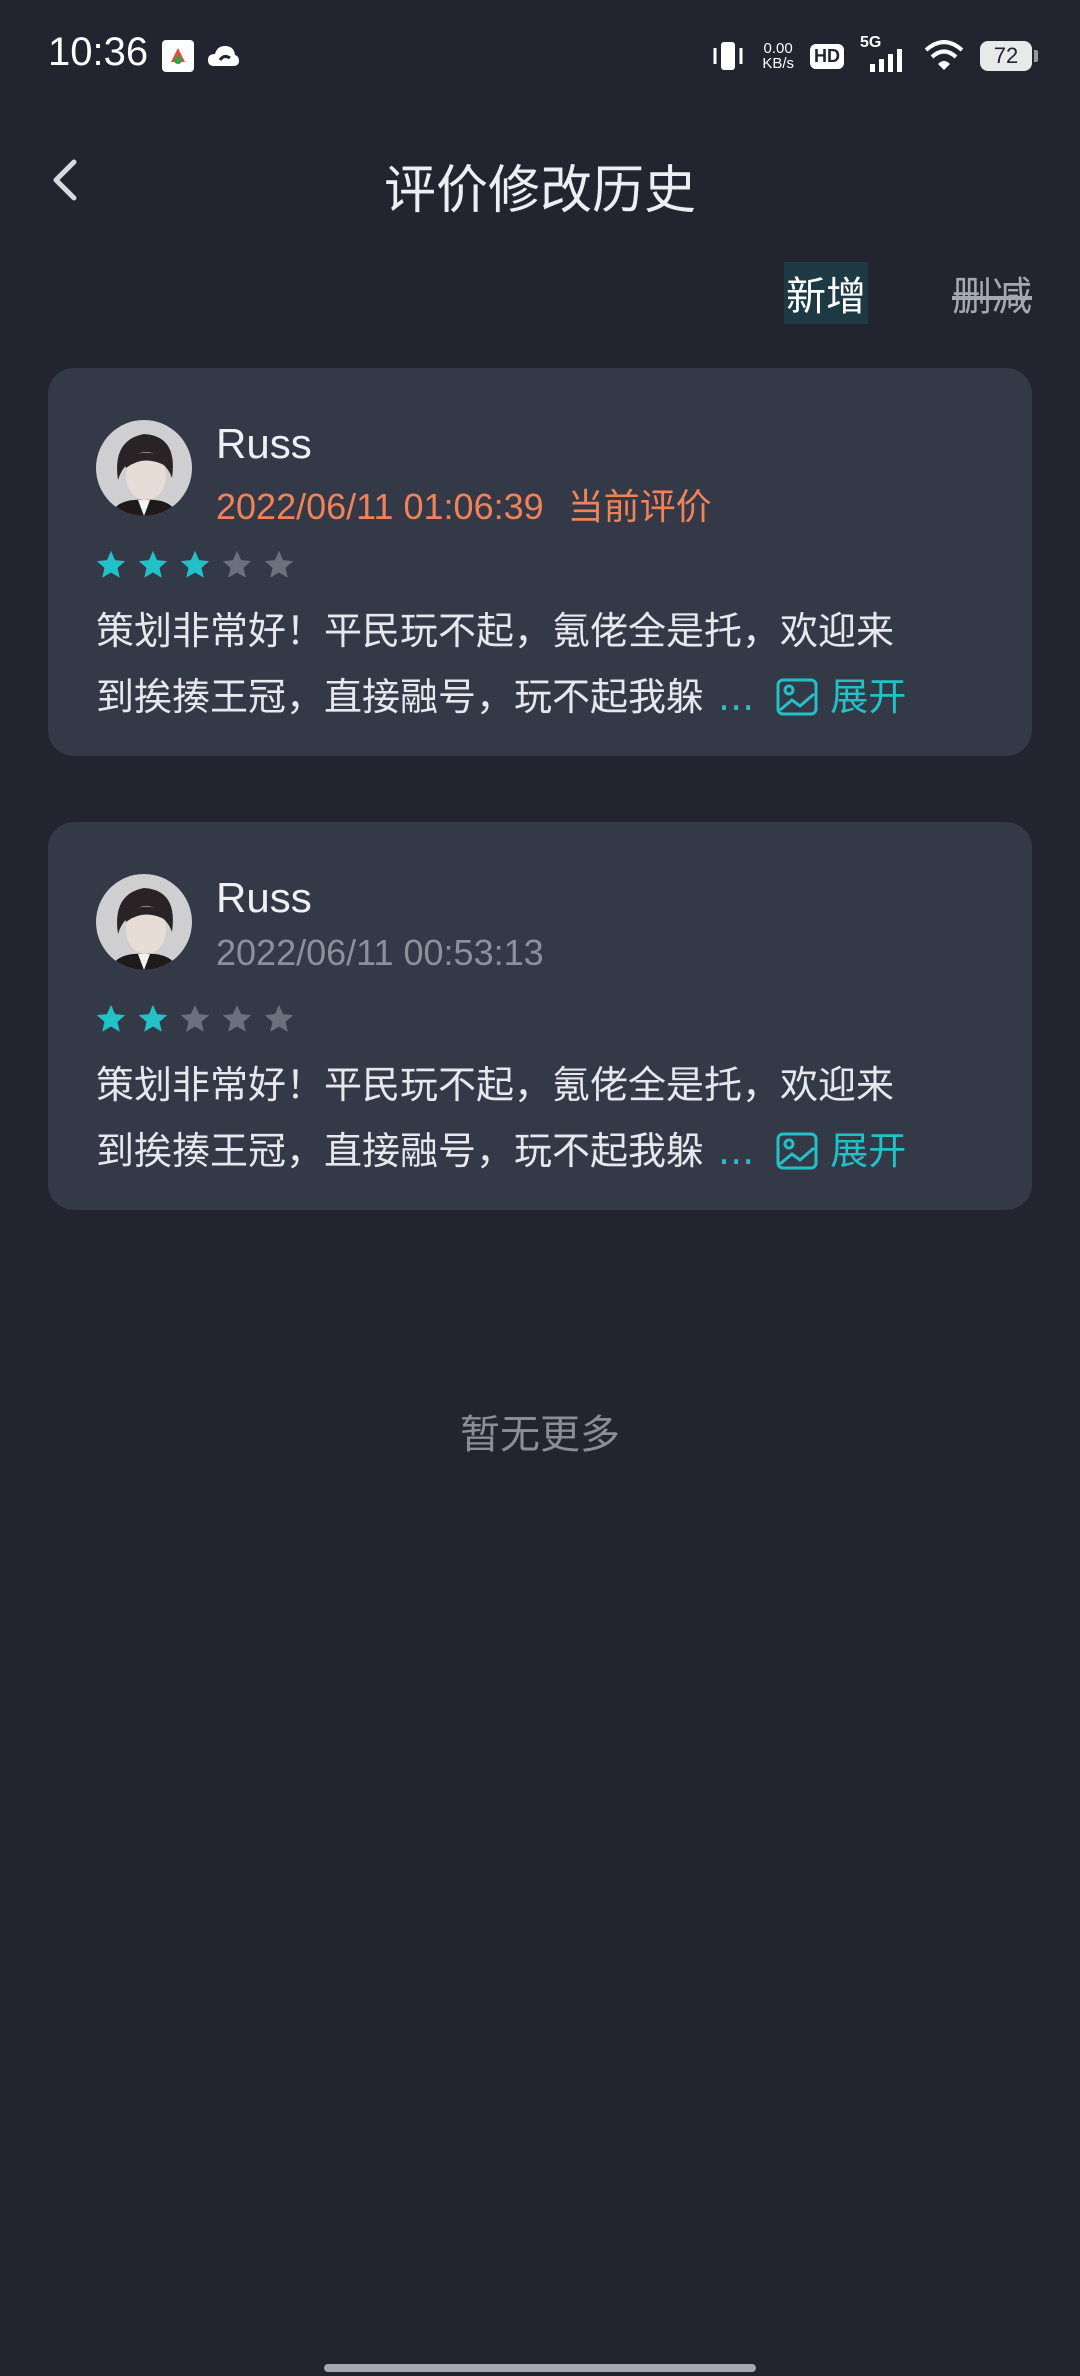  Describe the element at coordinates (778, 63) in the screenshot. I see `net-speed-unit: KB/s` at that location.